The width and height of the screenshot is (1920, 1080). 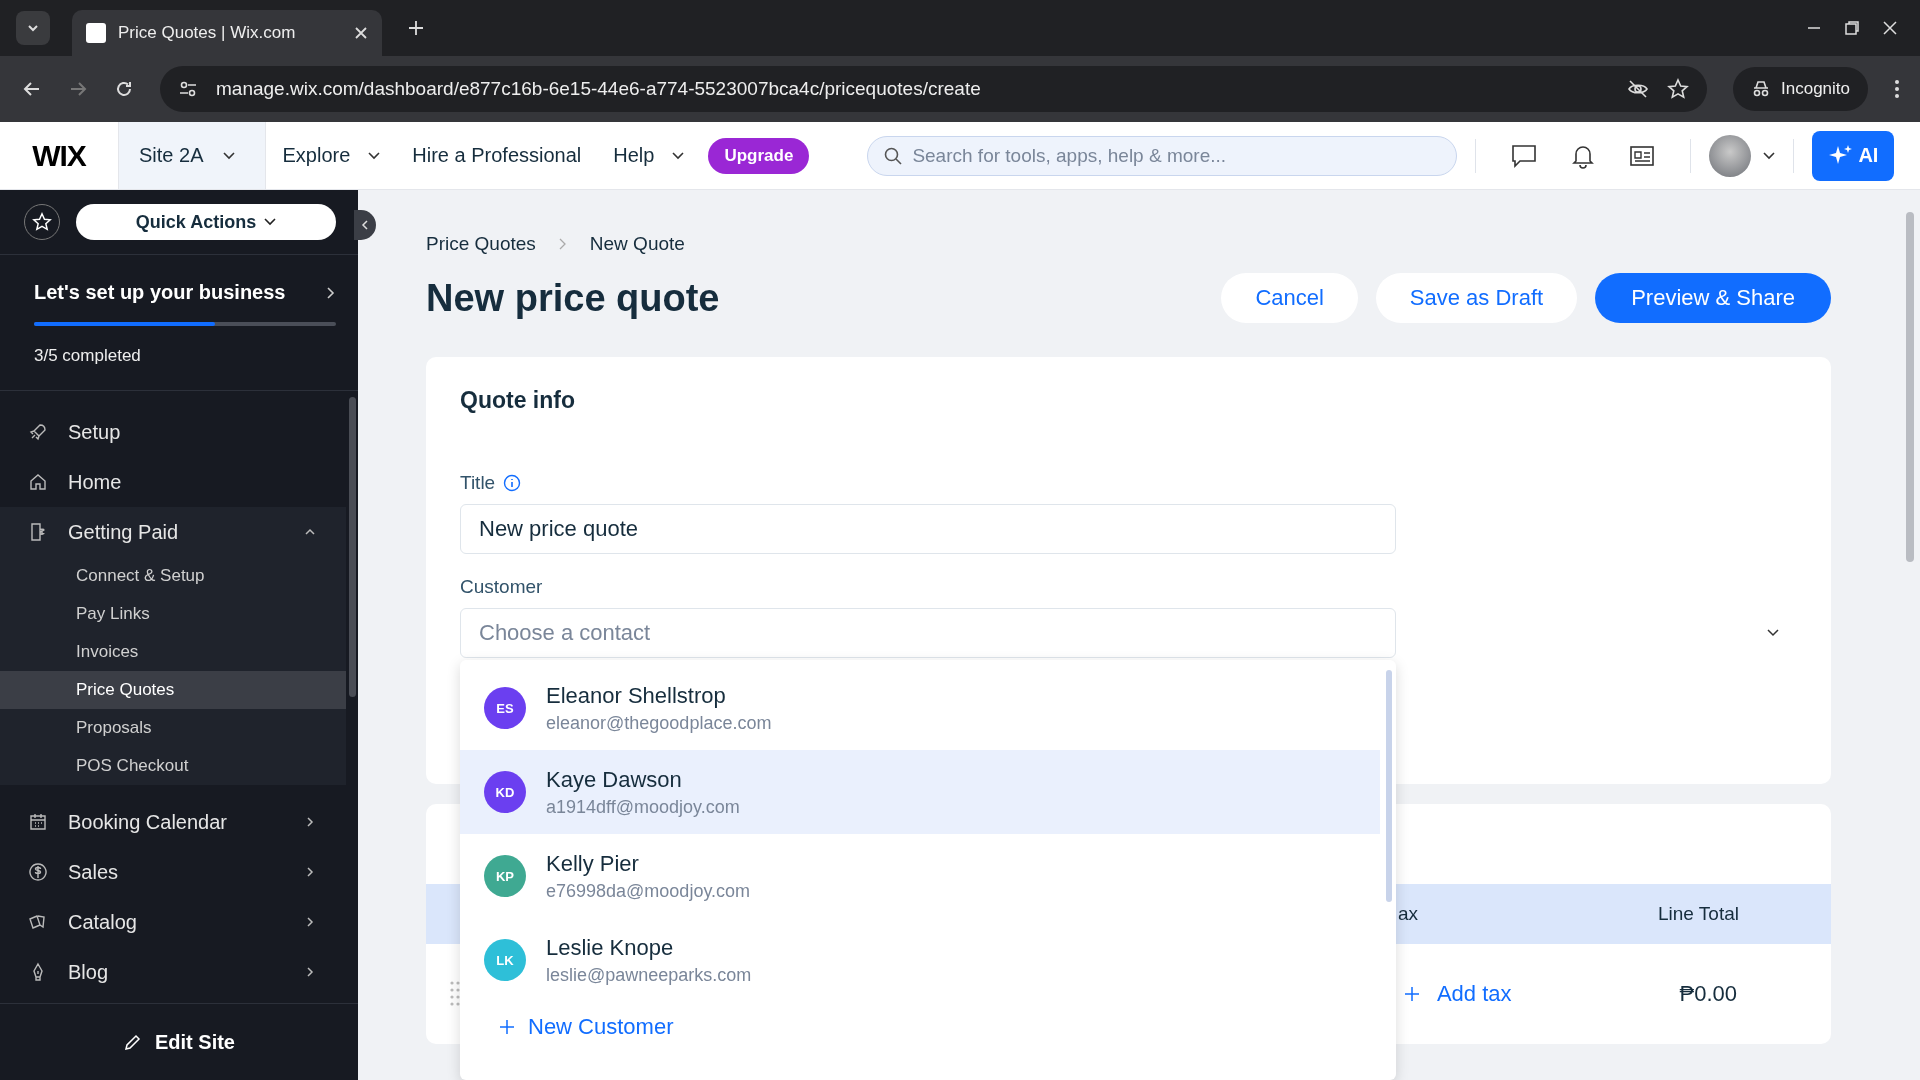 I want to click on avatar-icon, so click(x=1730, y=155).